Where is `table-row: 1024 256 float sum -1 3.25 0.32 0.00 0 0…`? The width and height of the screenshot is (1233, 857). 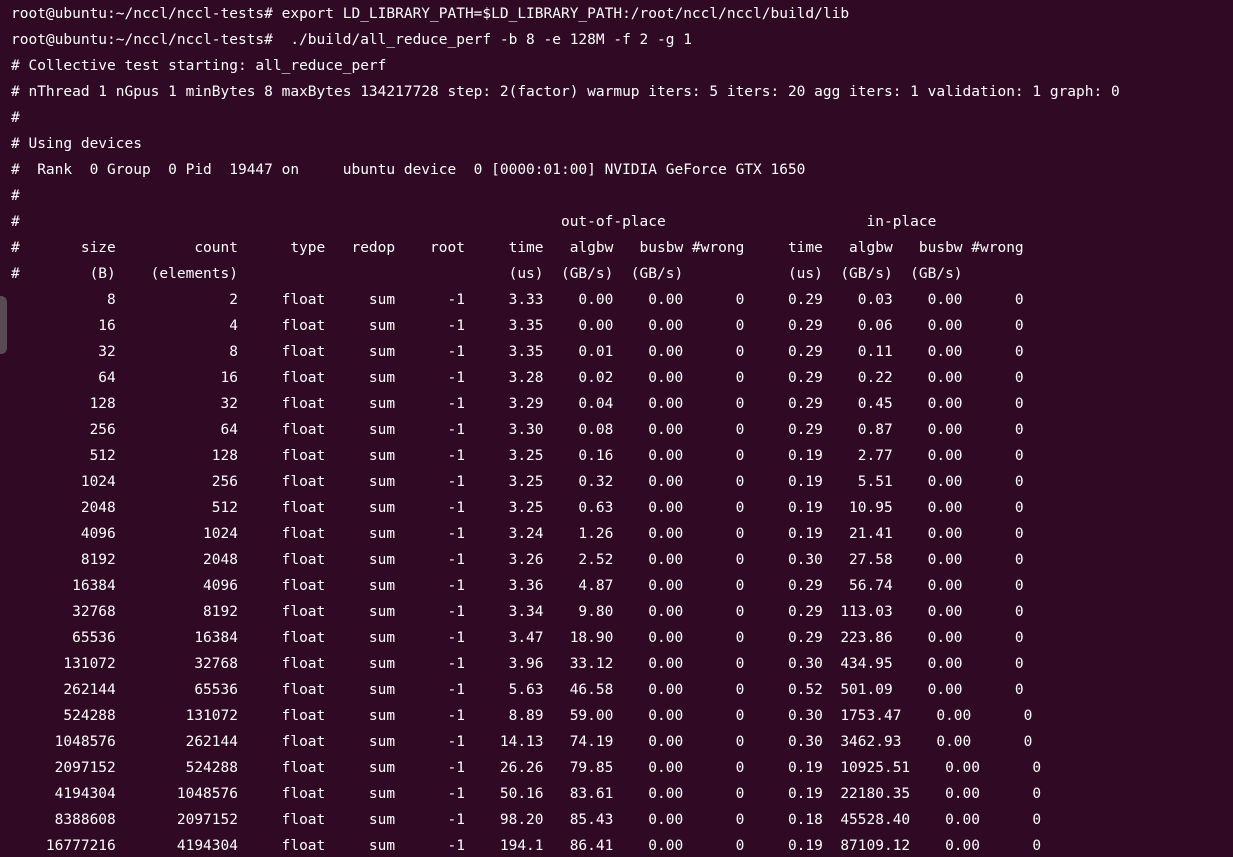 table-row: 1024 256 float sum -1 3.25 0.32 0.00 0 0… is located at coordinates (517, 482).